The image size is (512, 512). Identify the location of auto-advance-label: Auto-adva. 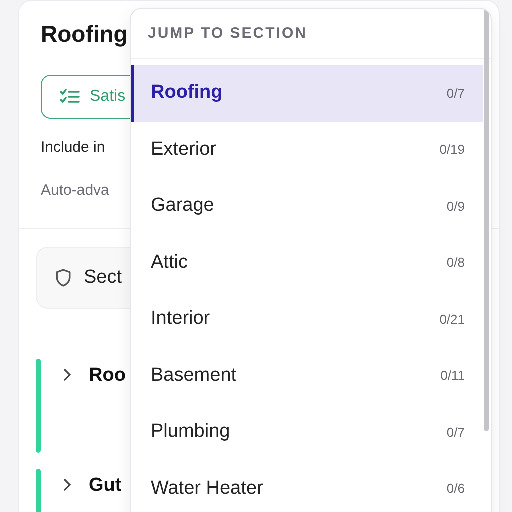
(75, 190).